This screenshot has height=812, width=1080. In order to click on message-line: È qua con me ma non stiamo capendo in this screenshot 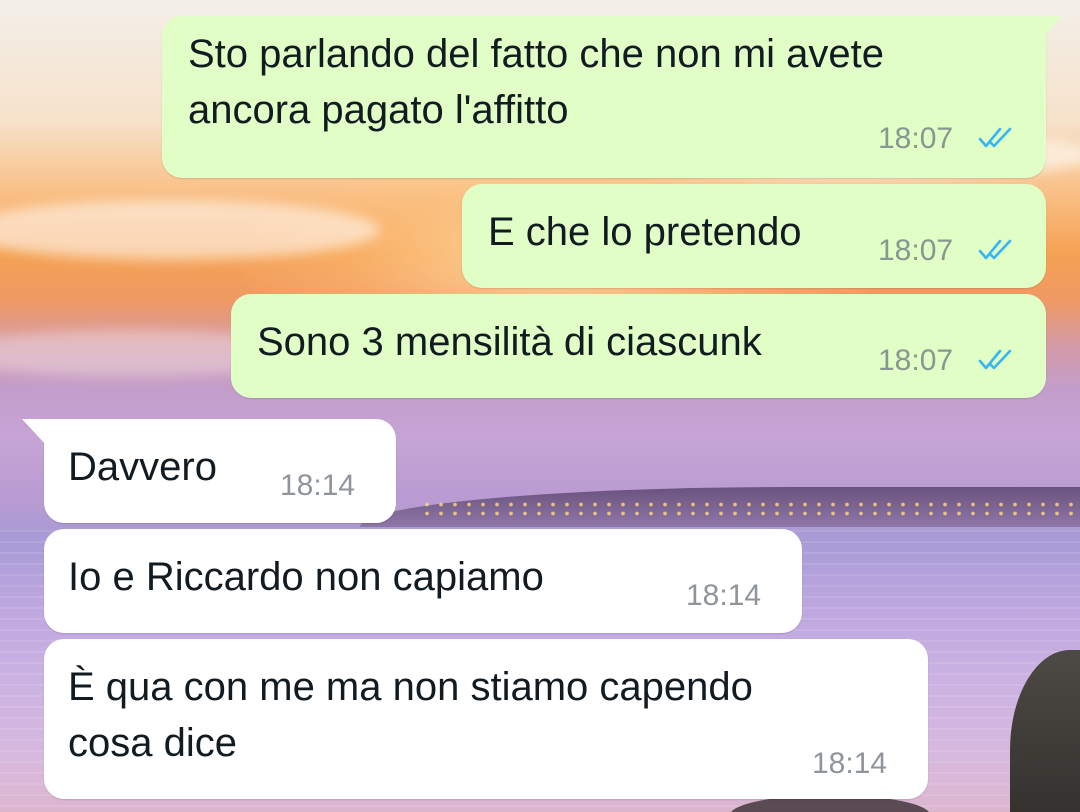, I will do `click(410, 687)`.